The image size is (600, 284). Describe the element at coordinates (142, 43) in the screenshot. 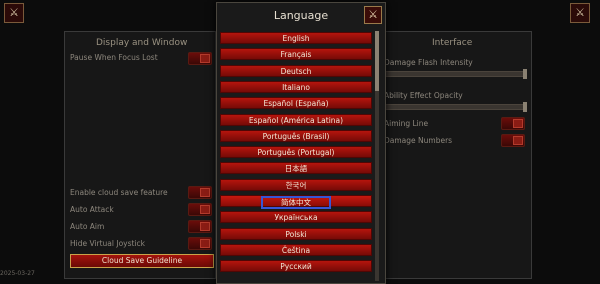

I see `display-window-title: Display and Window` at that location.